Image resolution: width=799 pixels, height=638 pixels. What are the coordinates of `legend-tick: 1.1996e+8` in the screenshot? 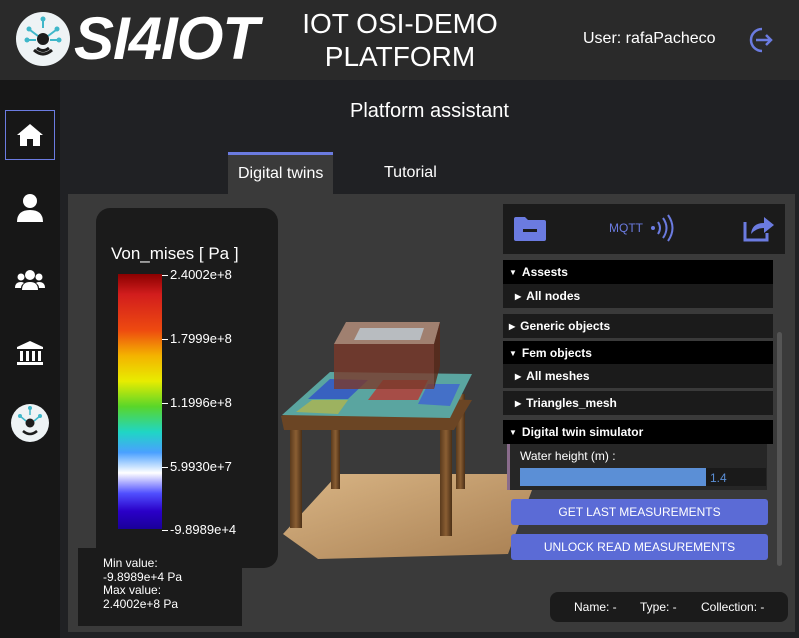 It's located at (197, 402).